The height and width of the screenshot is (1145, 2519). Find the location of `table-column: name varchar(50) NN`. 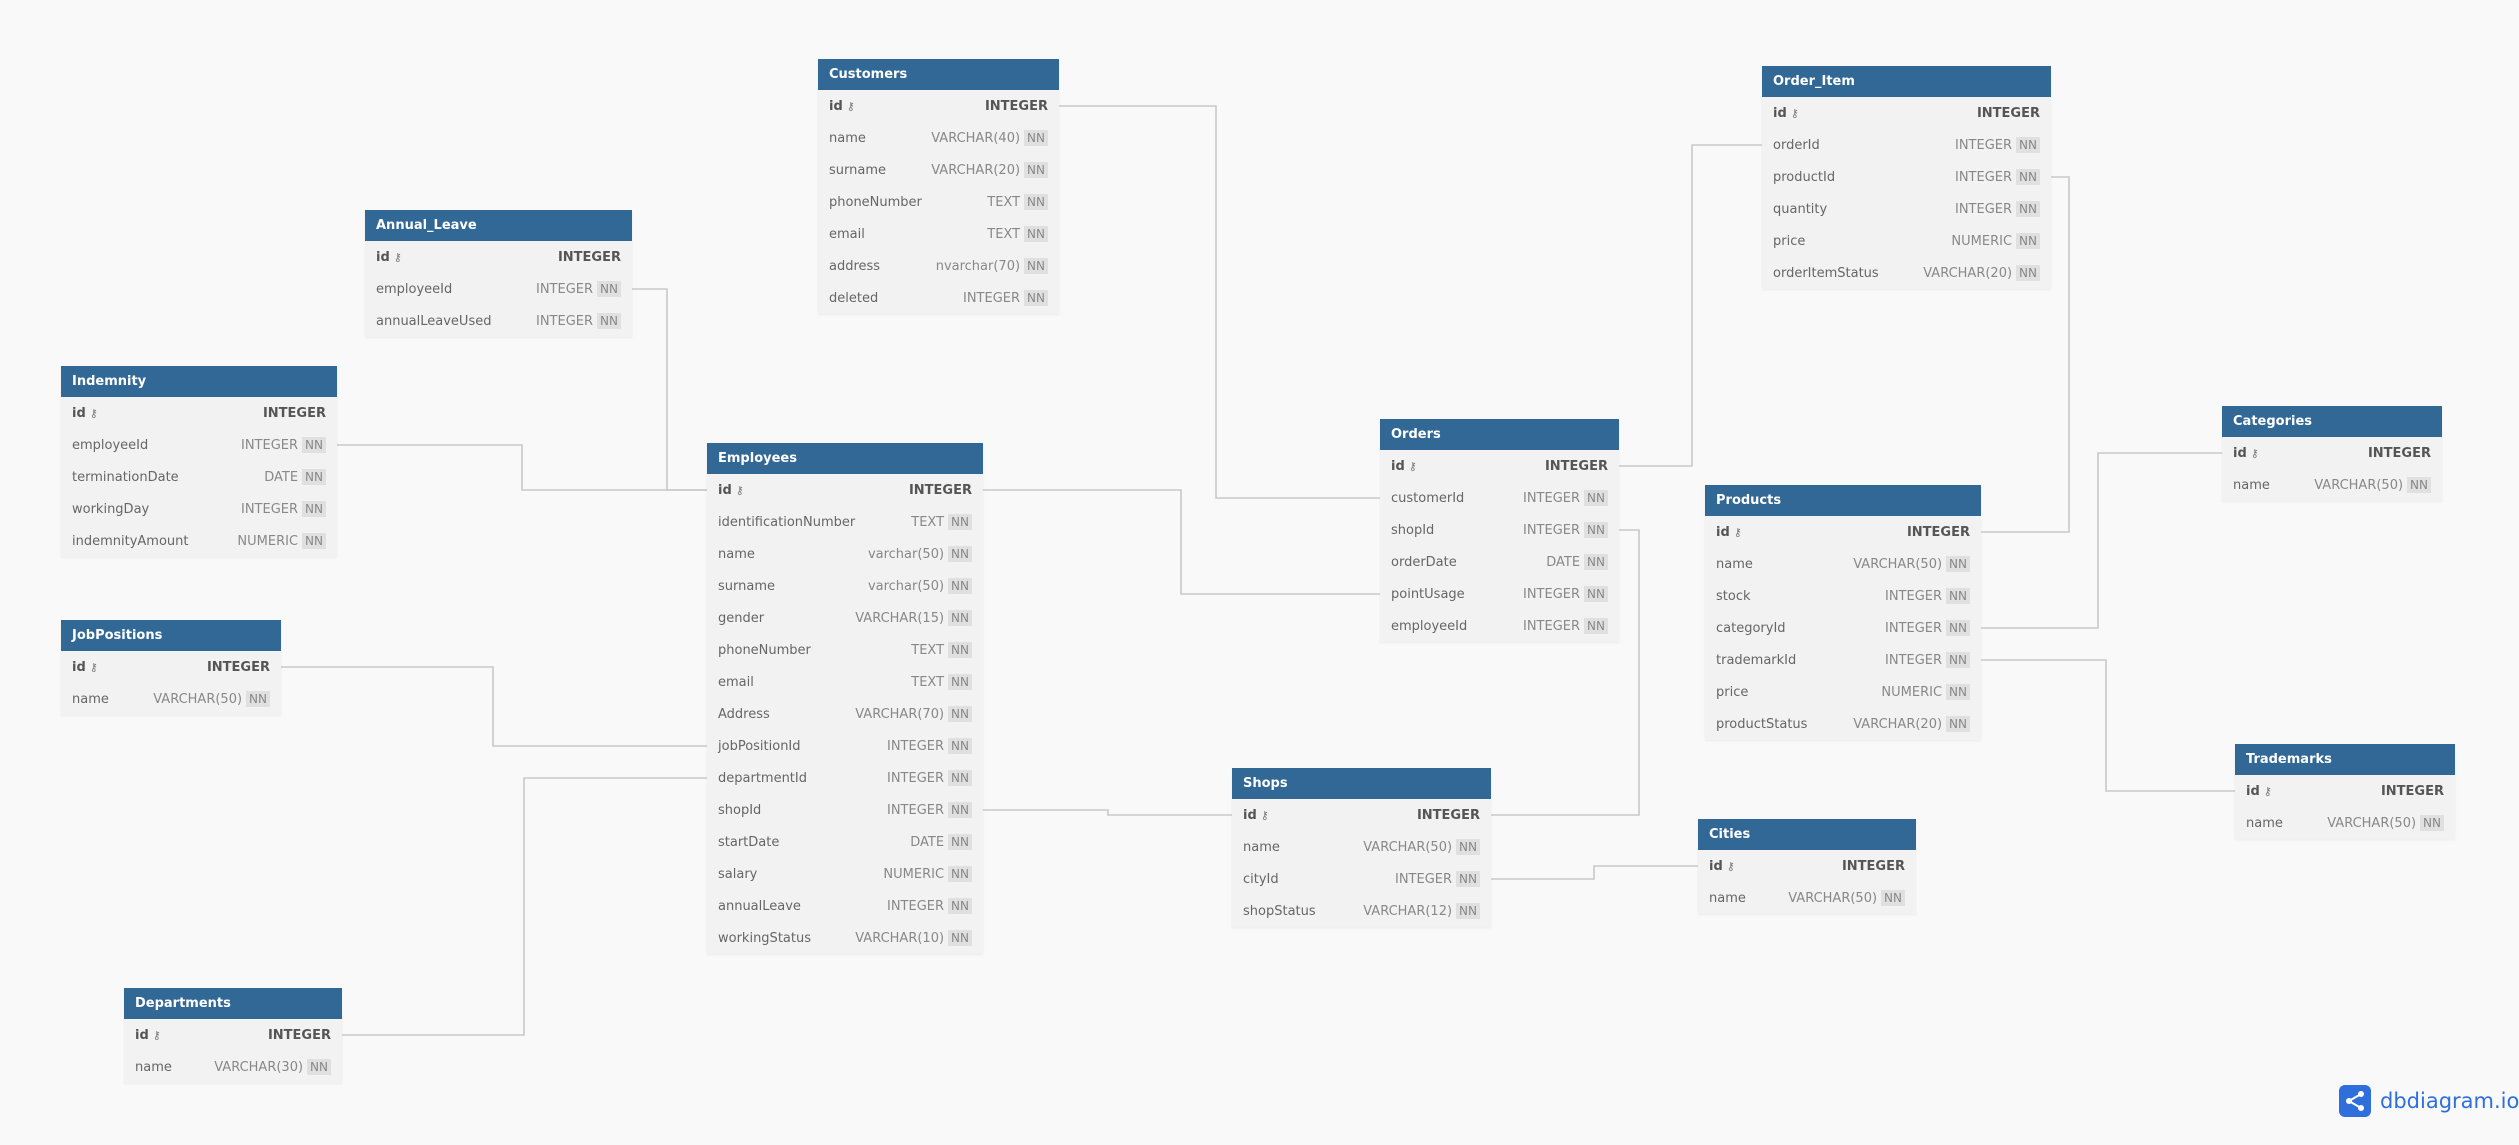

table-column: name varchar(50) NN is located at coordinates (845, 554).